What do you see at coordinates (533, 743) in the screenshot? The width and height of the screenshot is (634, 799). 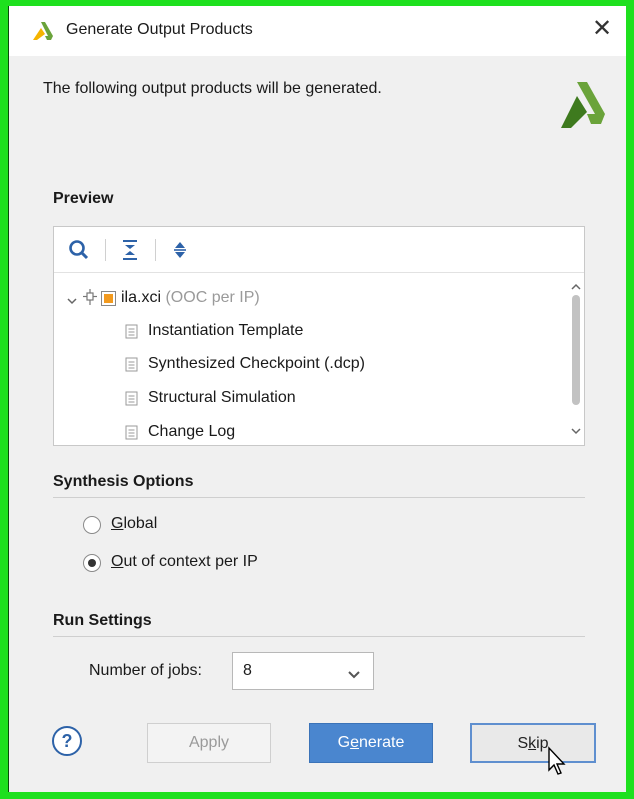 I see `skip-button: Skip` at bounding box center [533, 743].